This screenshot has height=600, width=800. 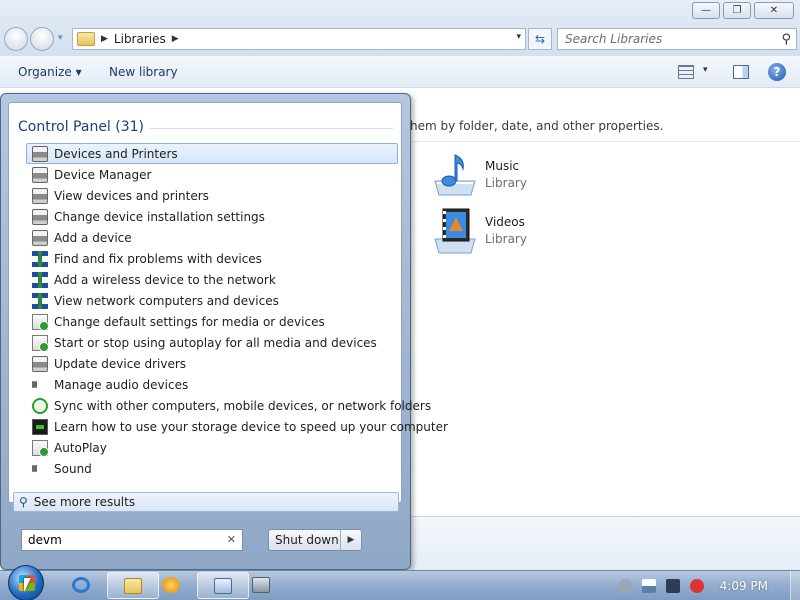 I want to click on new-library-button: New library, so click(x=143, y=72).